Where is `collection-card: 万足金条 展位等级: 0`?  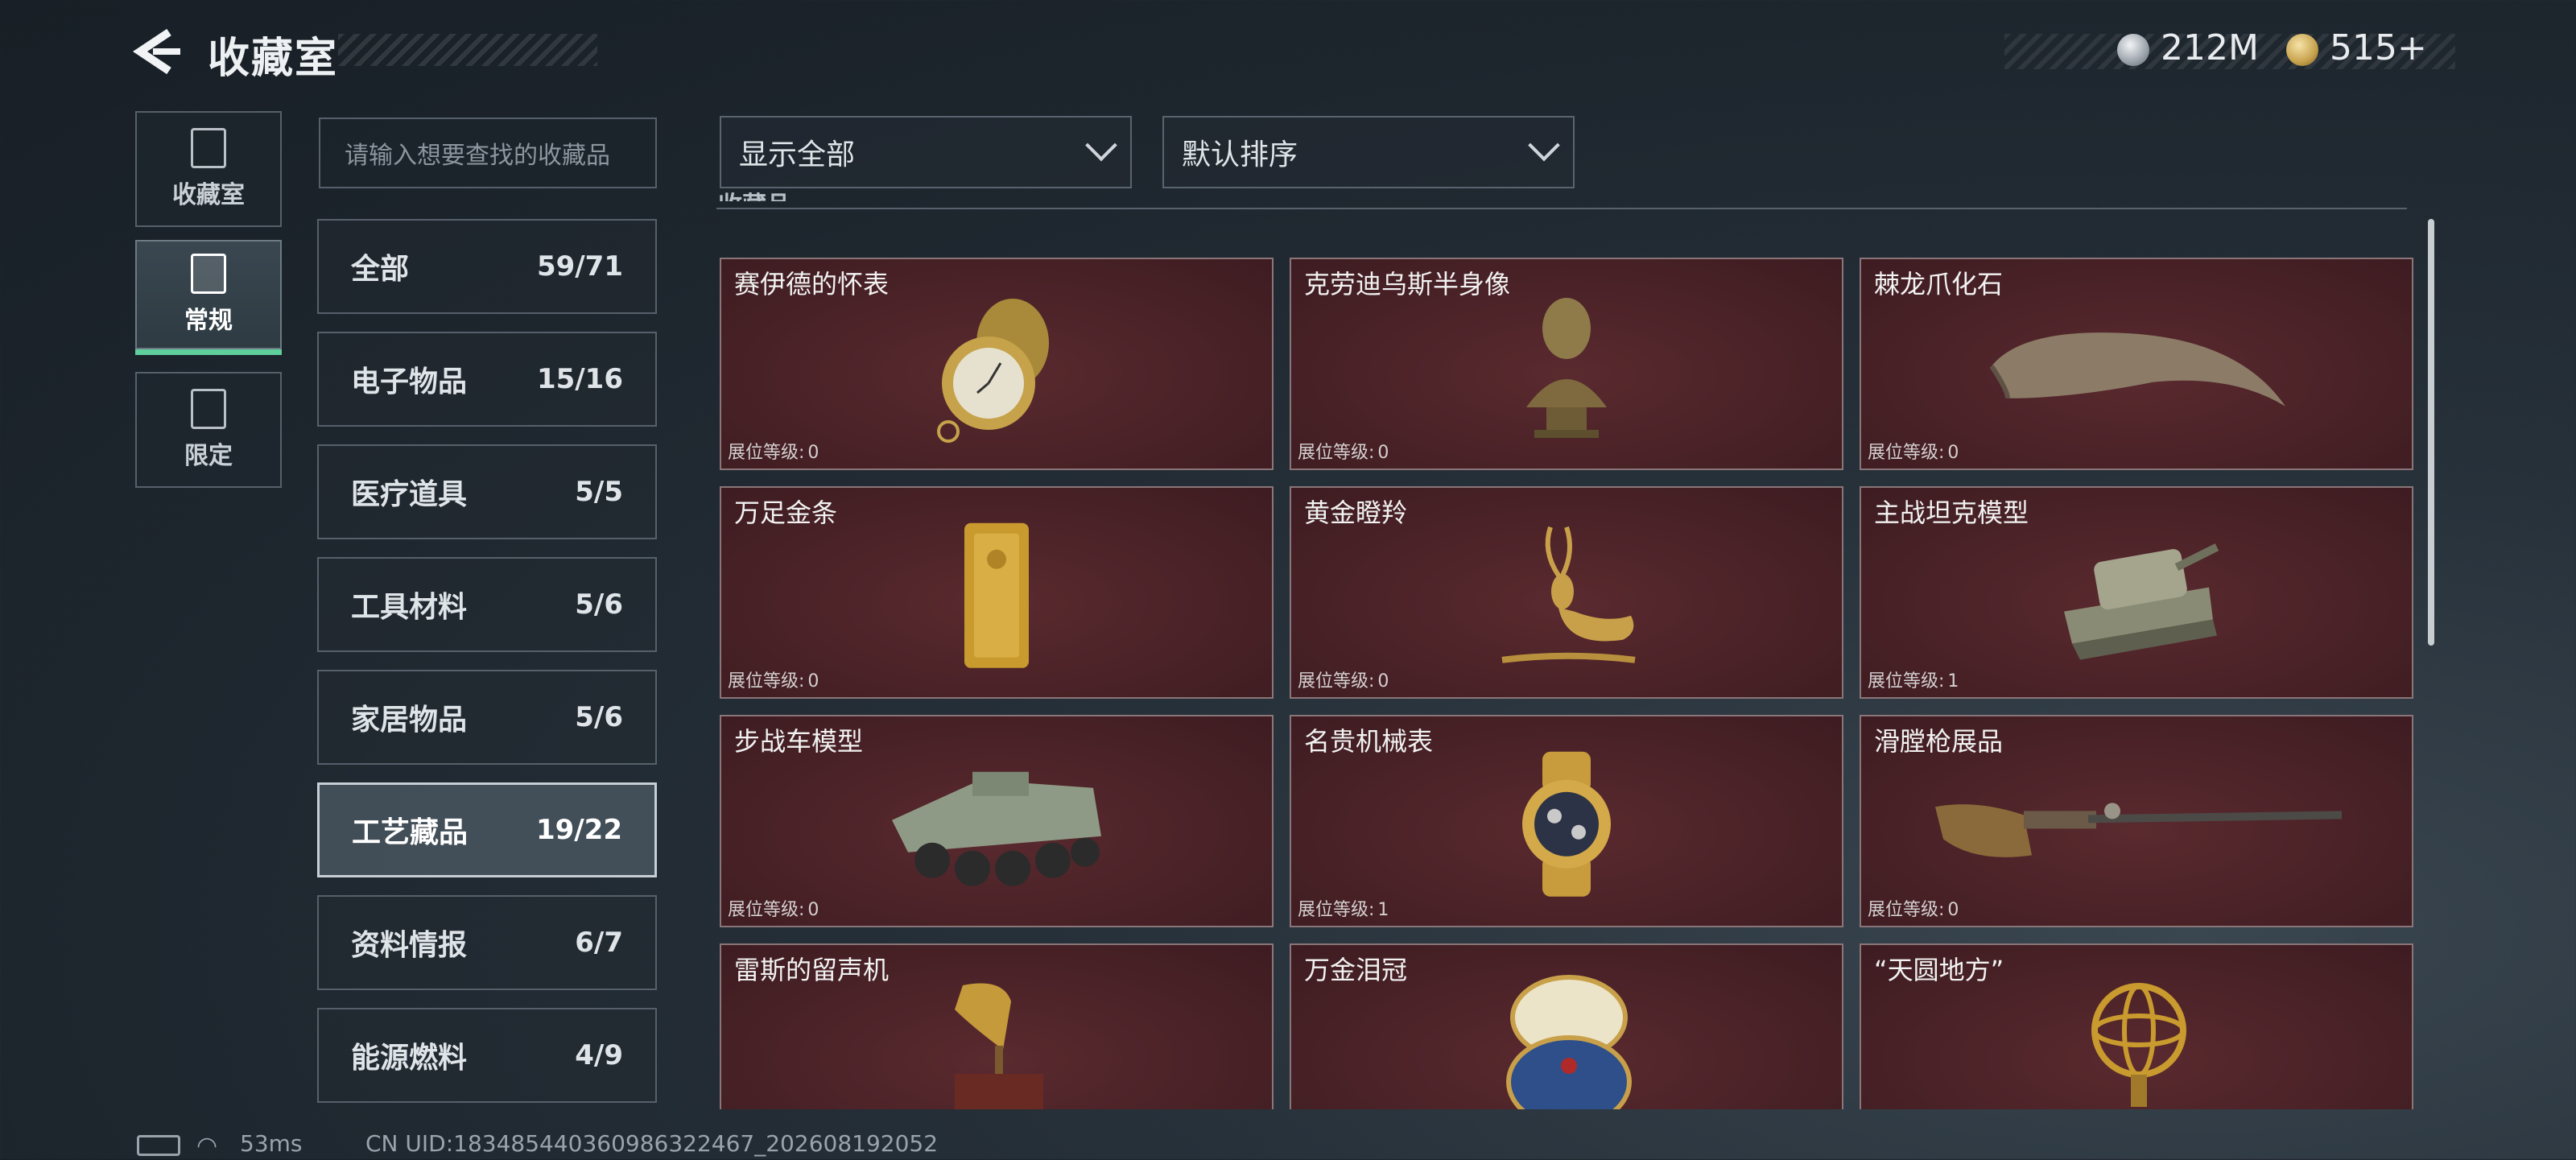 collection-card: 万足金条 展位等级: 0 is located at coordinates (997, 592).